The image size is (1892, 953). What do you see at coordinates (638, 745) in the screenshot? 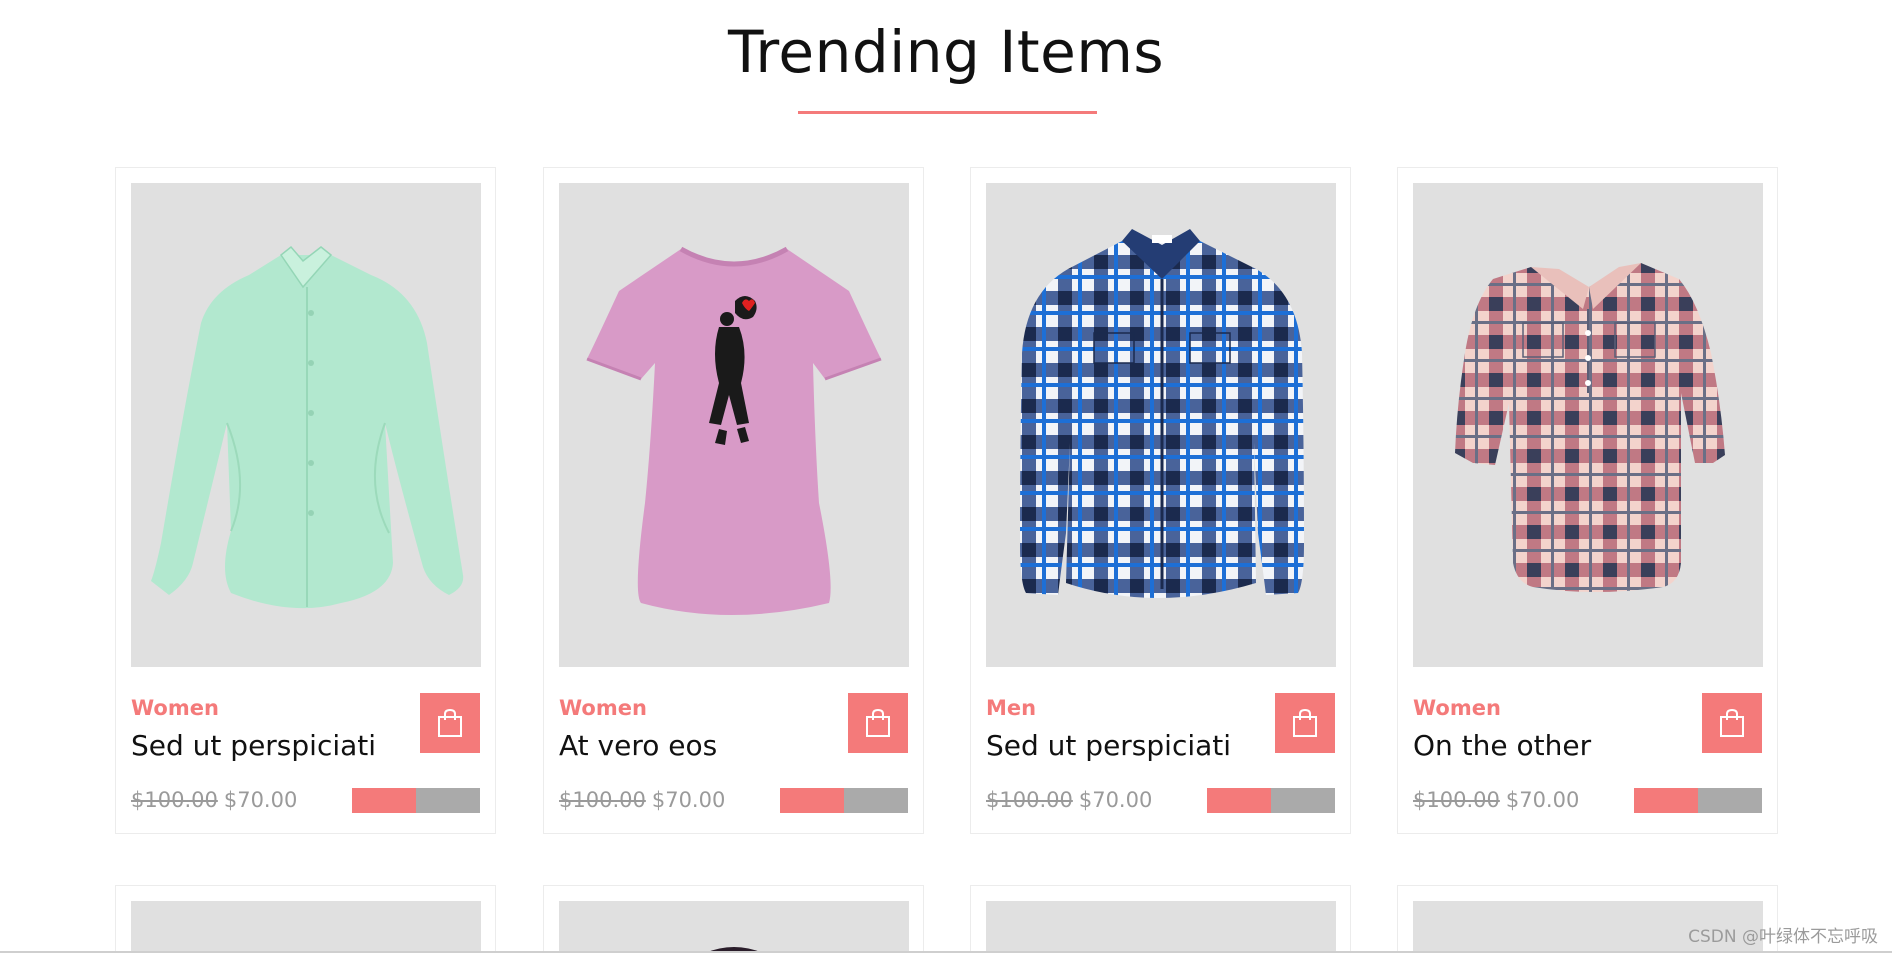
I see `product-name: At vero eos` at bounding box center [638, 745].